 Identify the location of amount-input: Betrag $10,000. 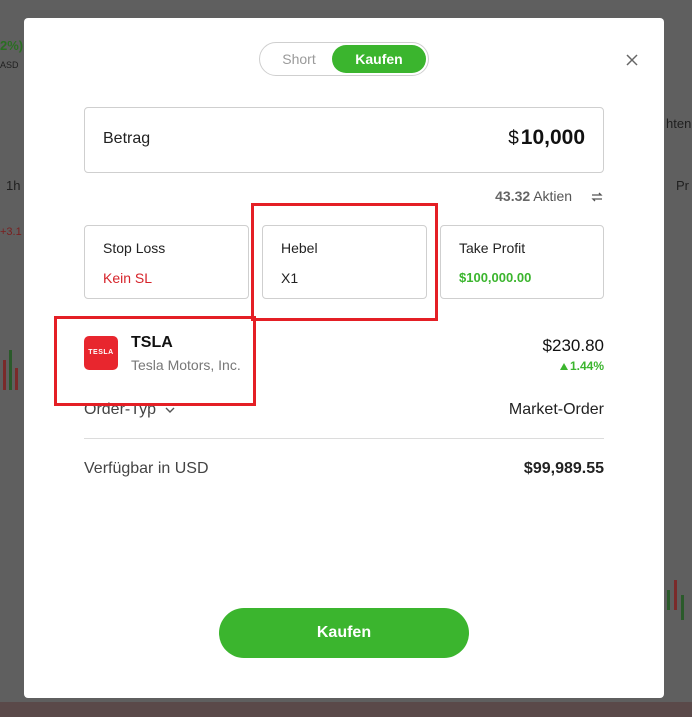
(344, 140).